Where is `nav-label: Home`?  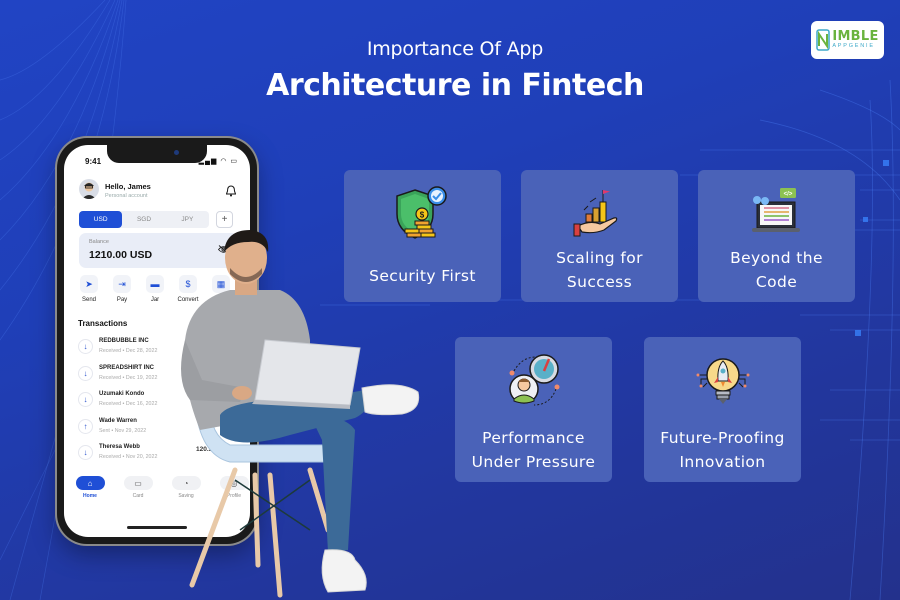 nav-label: Home is located at coordinates (90, 496).